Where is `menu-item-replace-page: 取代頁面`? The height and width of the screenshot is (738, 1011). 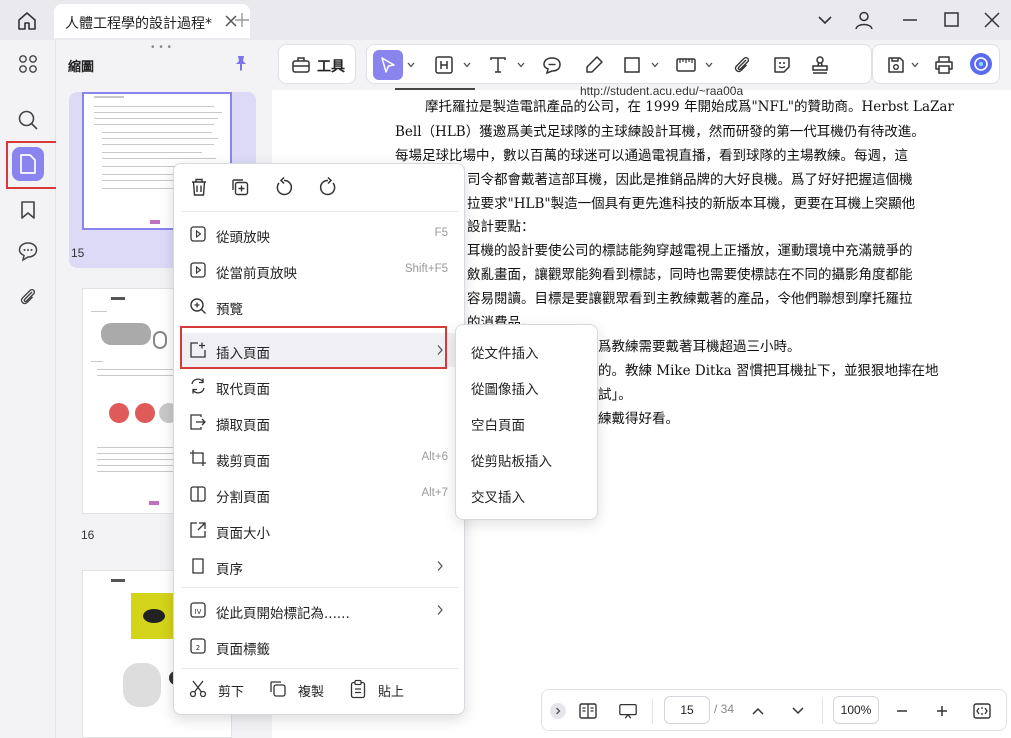
menu-item-replace-page: 取代頁面 is located at coordinates (320, 386).